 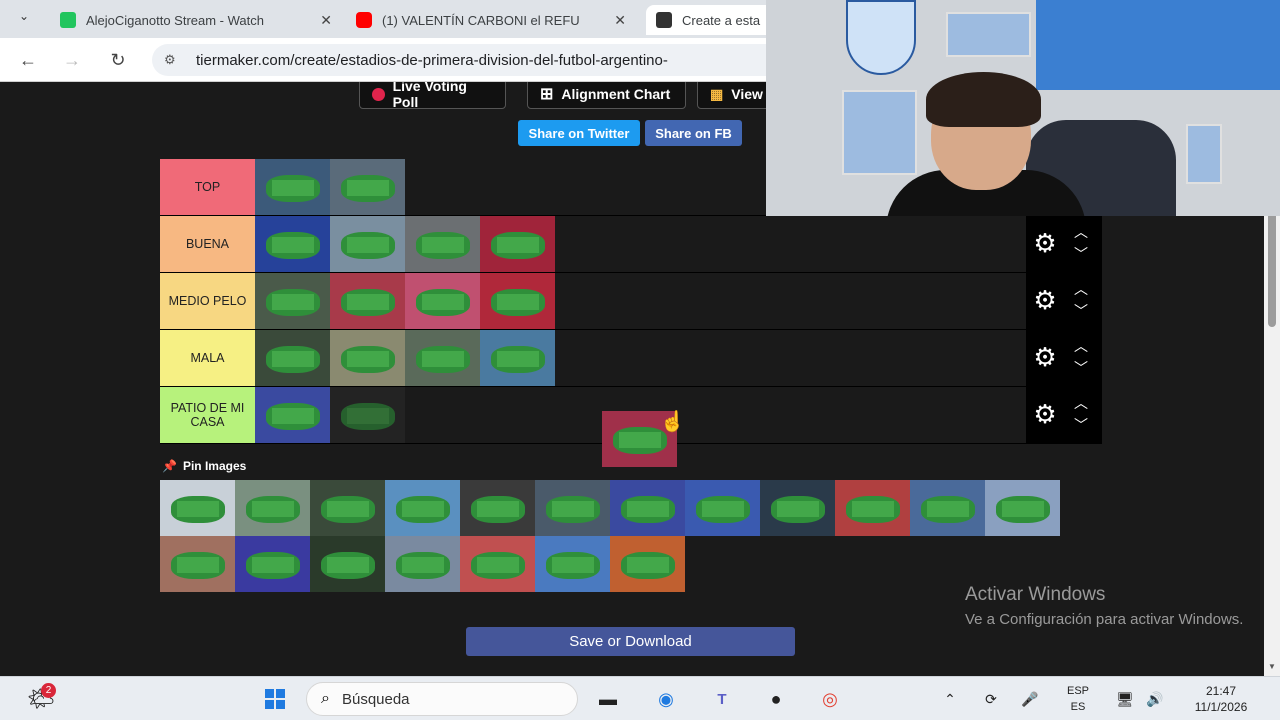 I want to click on tab-tiermaker: Create a esta, so click(x=711, y=20).